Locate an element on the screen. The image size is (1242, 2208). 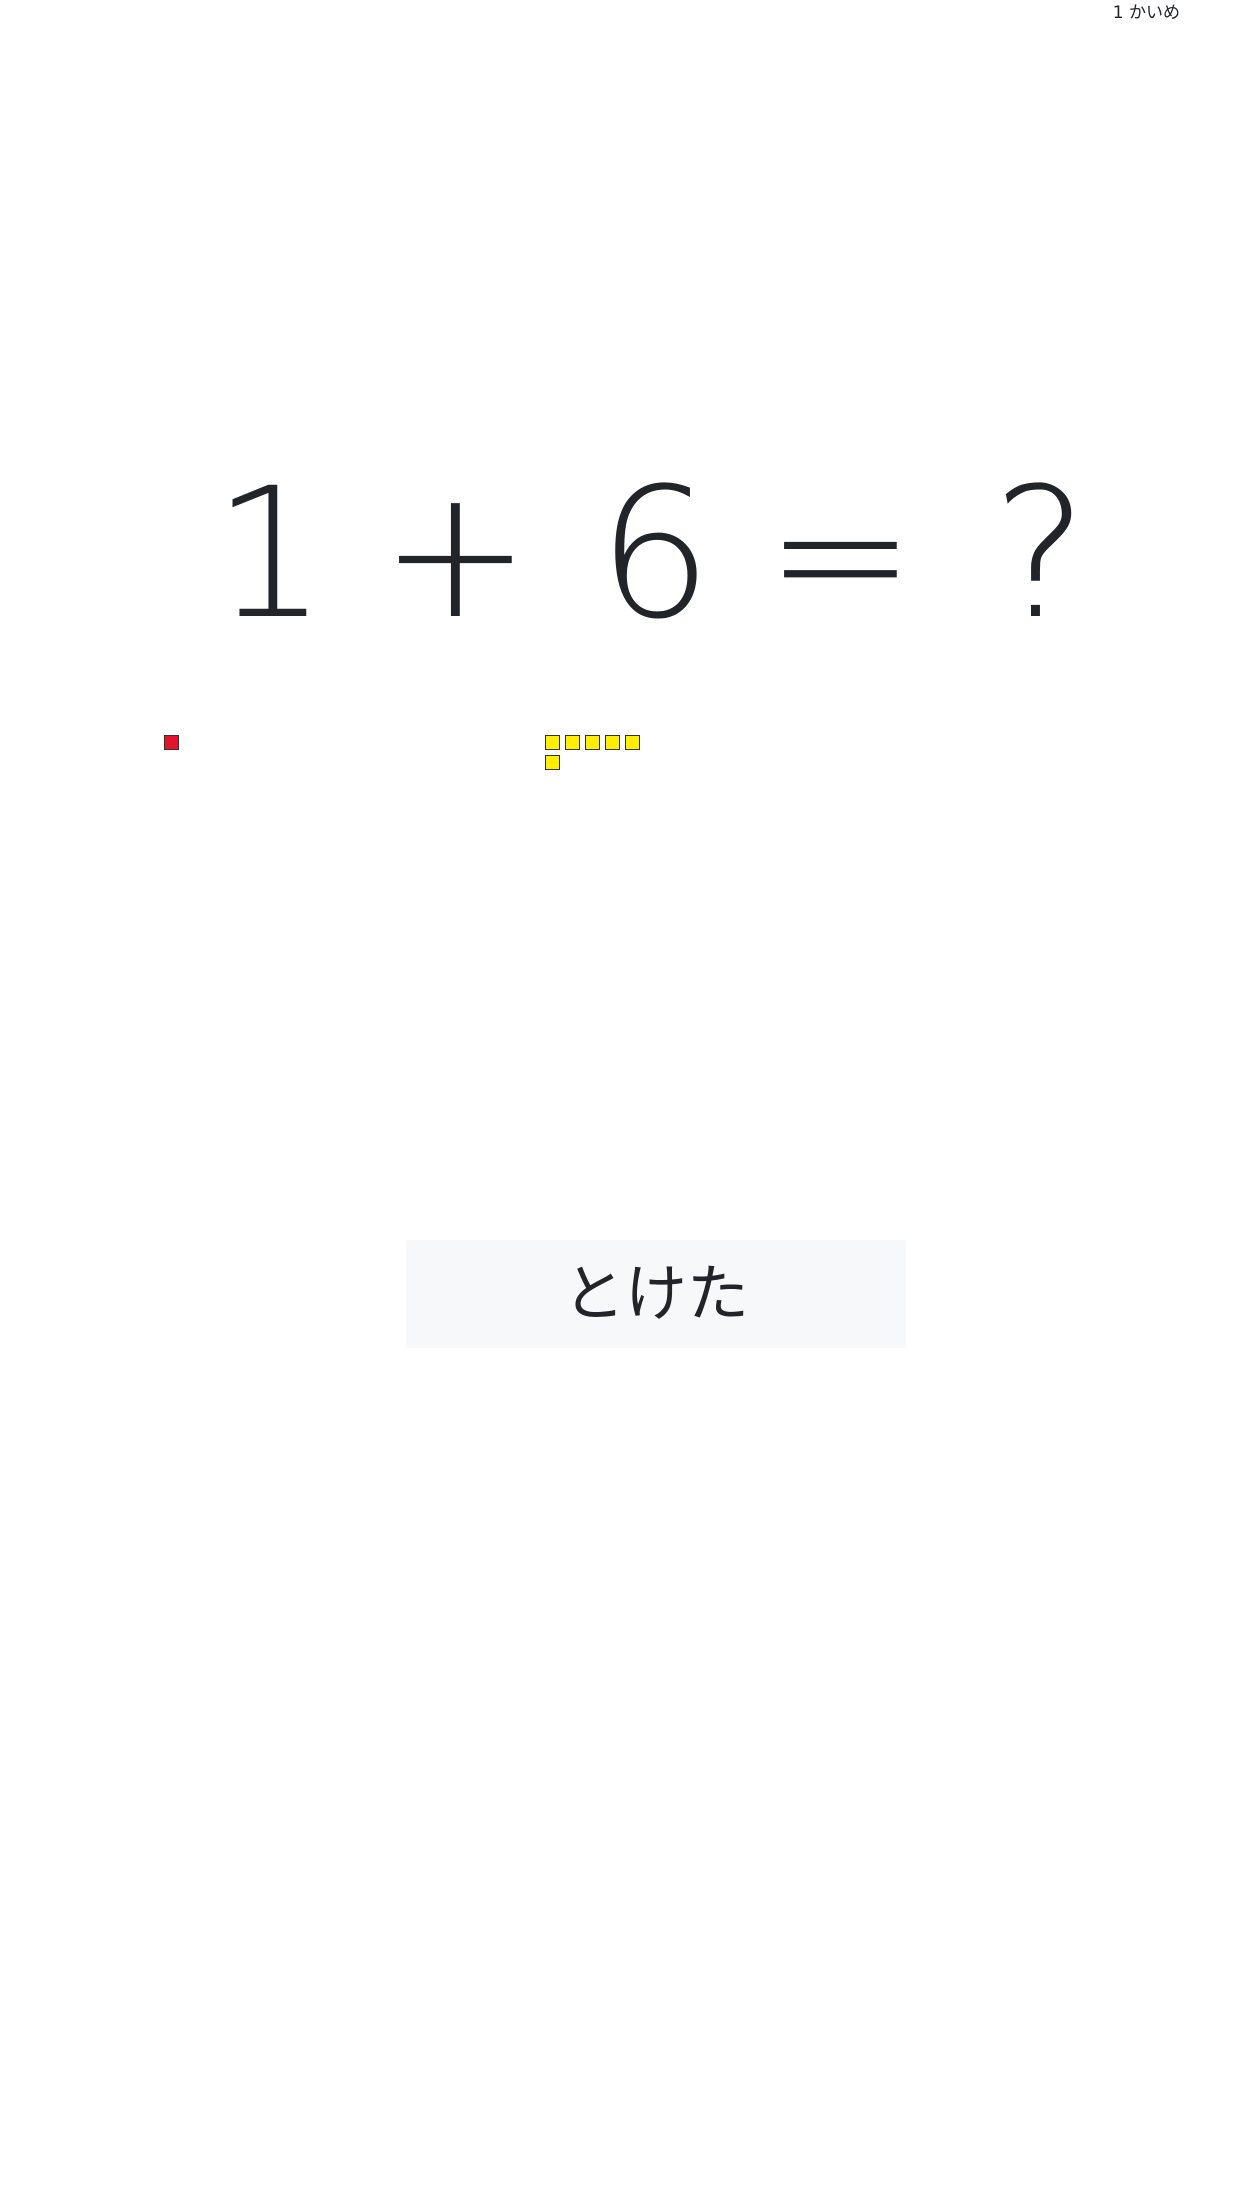
answer-placeholder: ? is located at coordinates (1040, 554).